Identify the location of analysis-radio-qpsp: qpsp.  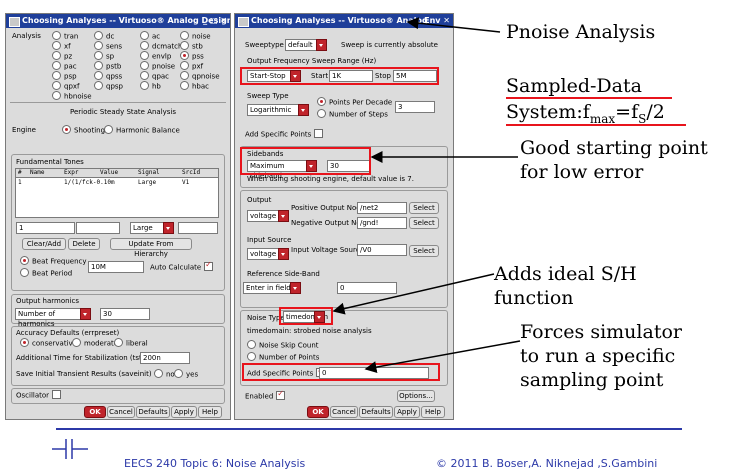
(108, 86).